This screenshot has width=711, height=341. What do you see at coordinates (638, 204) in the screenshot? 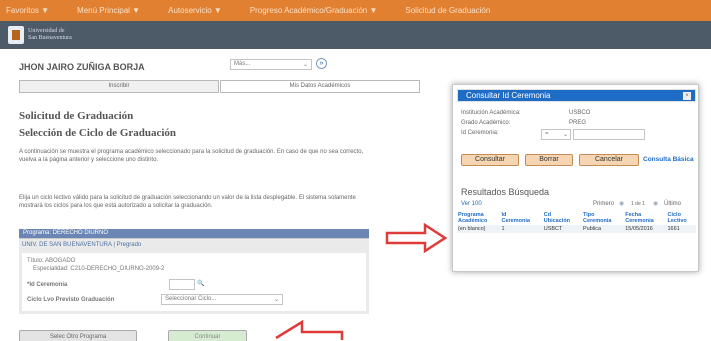
I see `pager-range: 1 de 1` at bounding box center [638, 204].